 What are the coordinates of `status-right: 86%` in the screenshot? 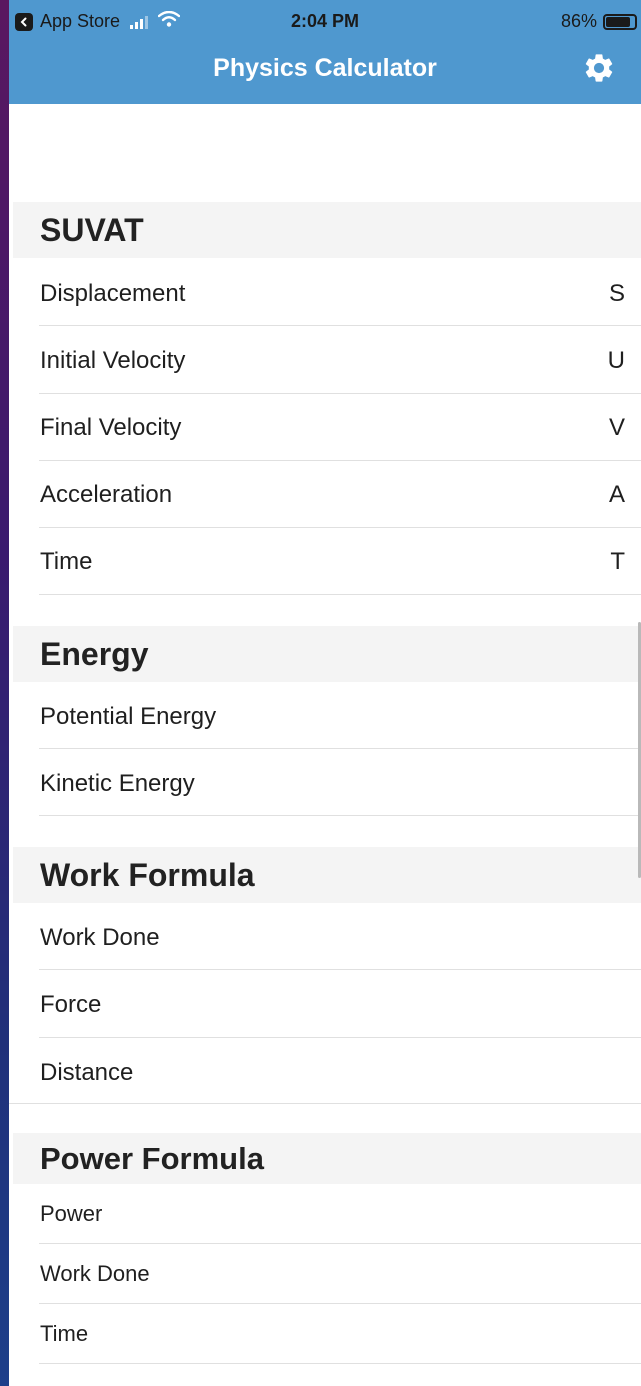 It's located at (599, 21).